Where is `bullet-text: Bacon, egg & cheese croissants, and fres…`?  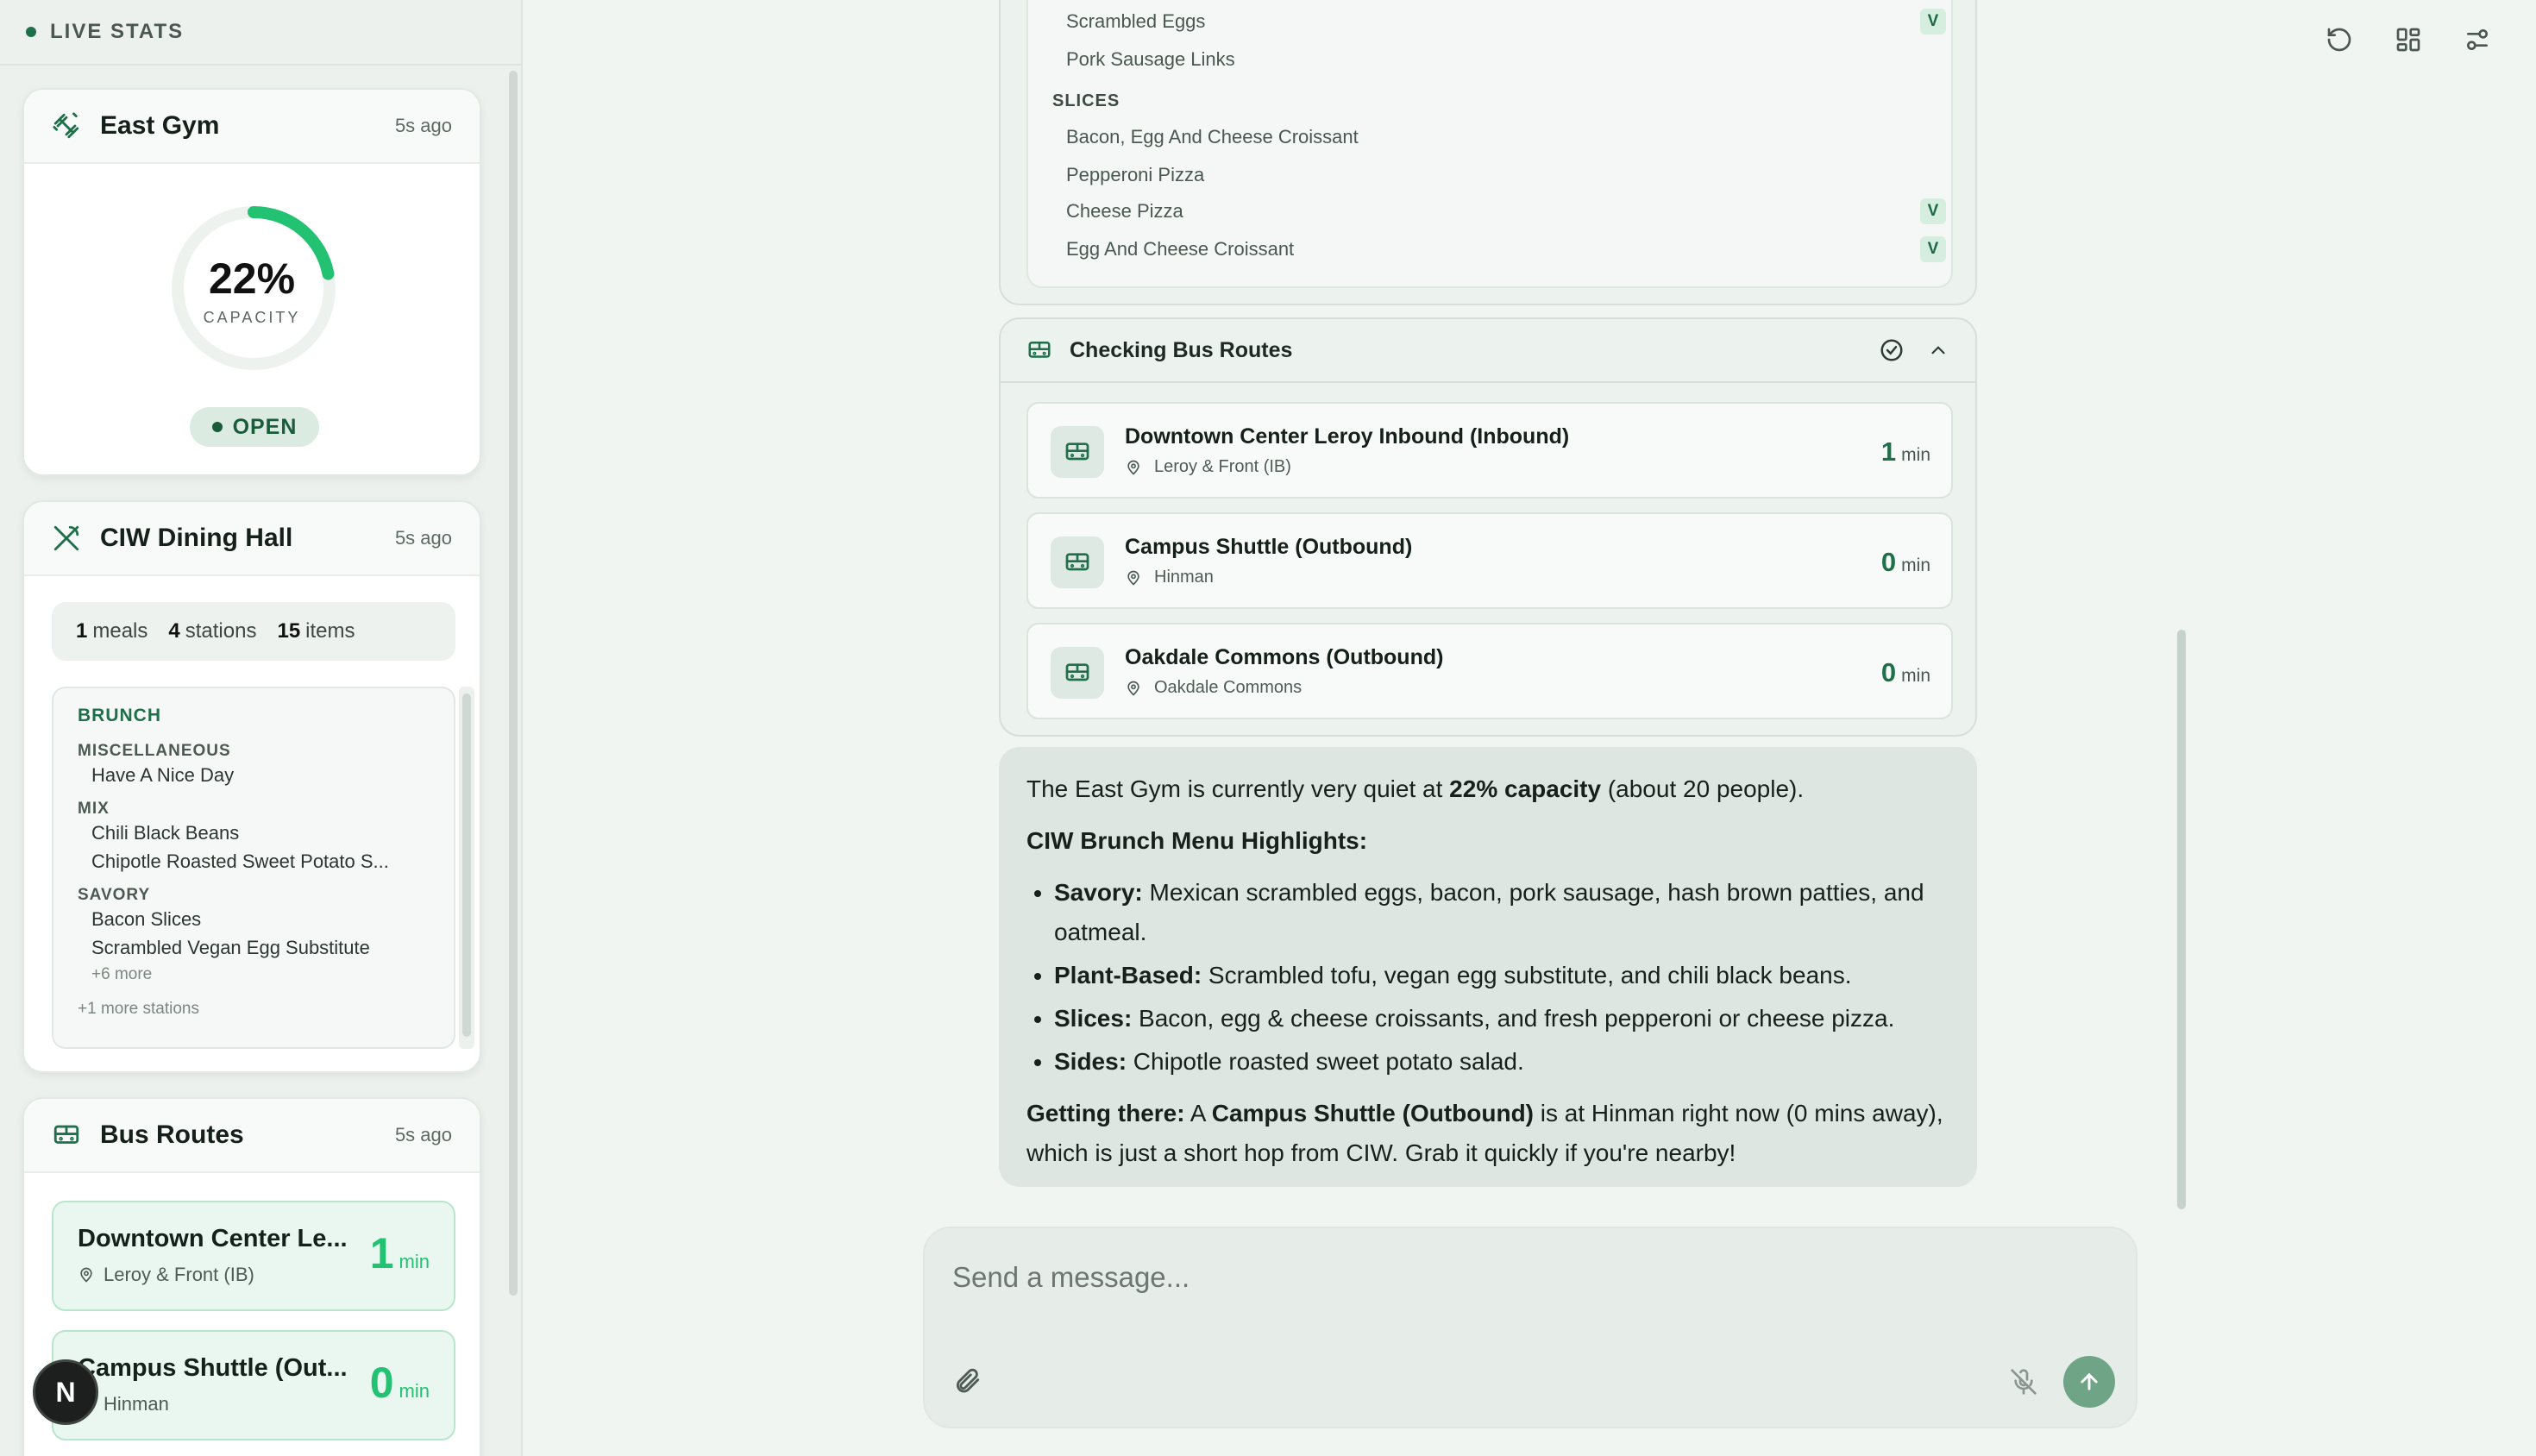
bullet-text: Bacon, egg & cheese croissants, and fres… is located at coordinates (1513, 1019).